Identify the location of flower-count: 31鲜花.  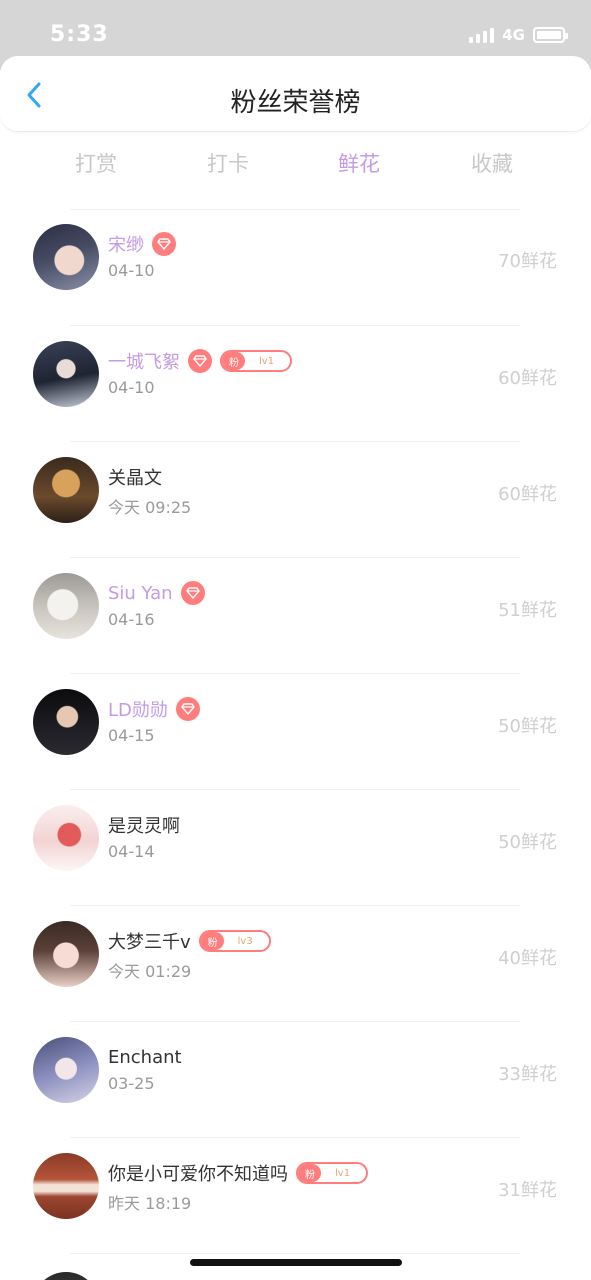
(527, 1190).